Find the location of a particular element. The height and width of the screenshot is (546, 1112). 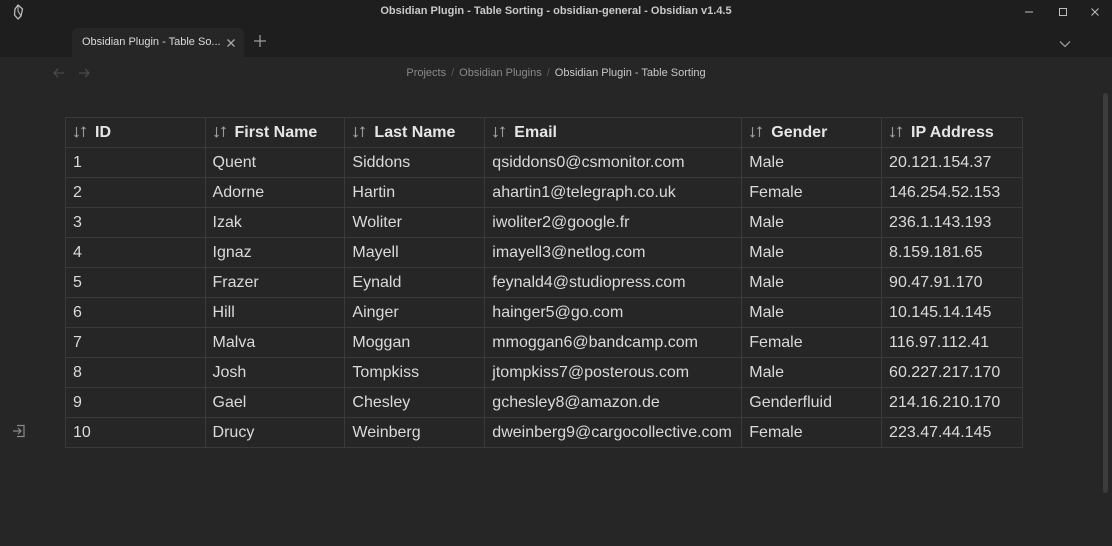

minimize-icon is located at coordinates (1029, 12).